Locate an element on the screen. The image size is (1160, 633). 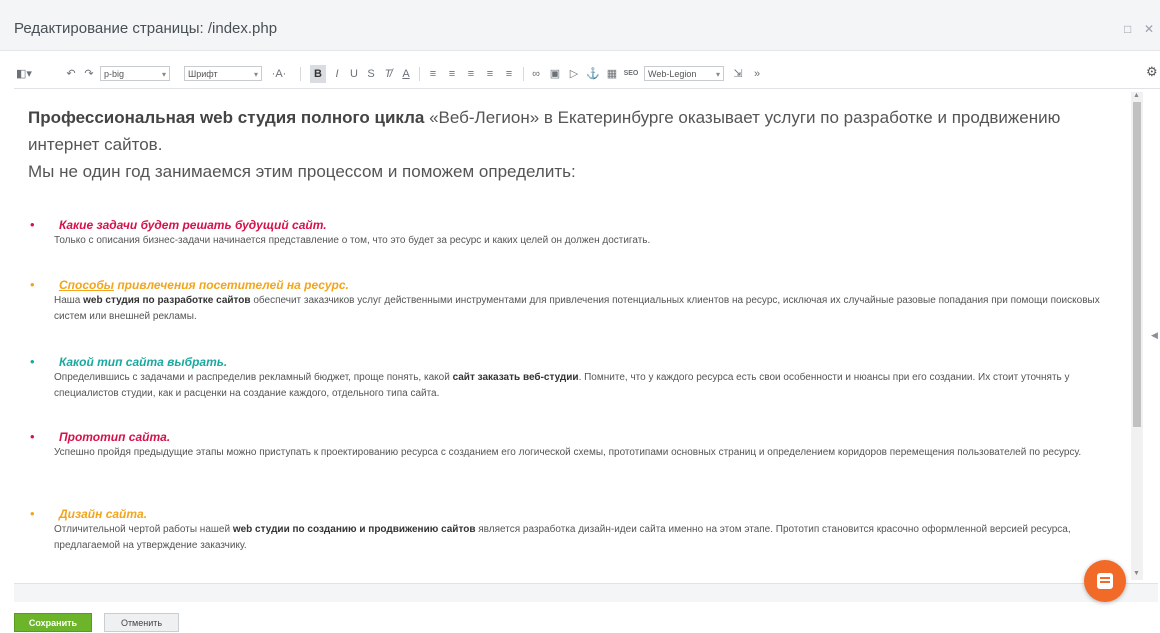
maximize-icon: □ is located at coordinates (1127, 29).